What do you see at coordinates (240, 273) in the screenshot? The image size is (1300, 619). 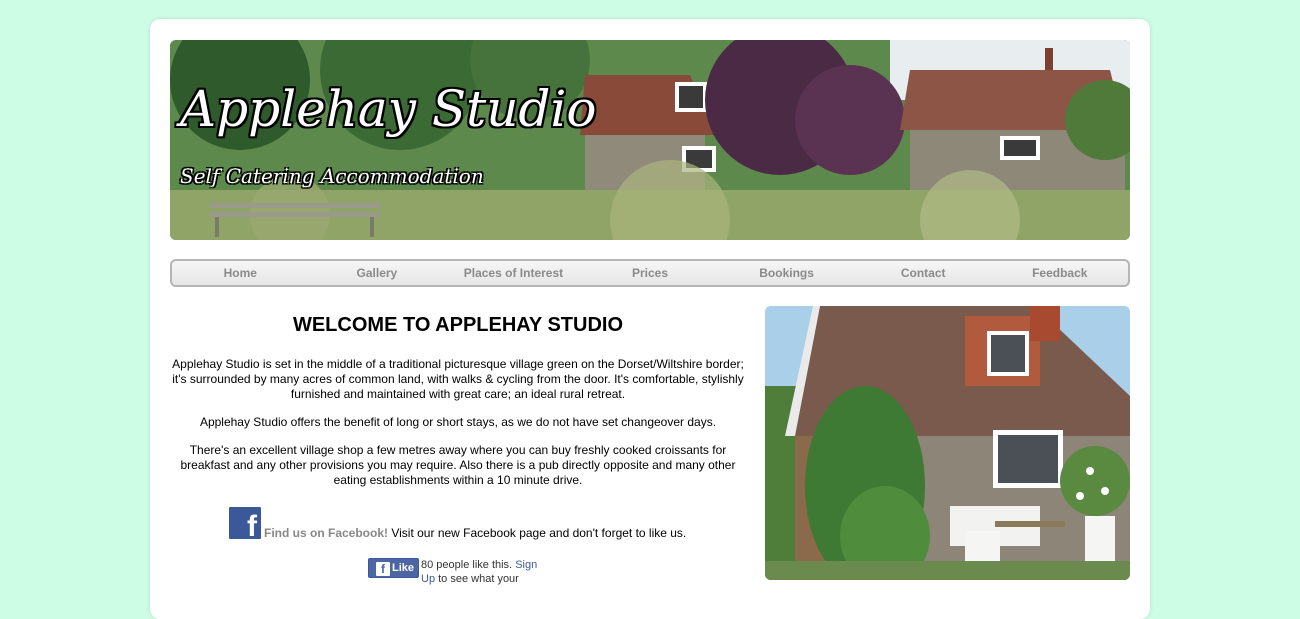 I see `nav-item-home: Home` at bounding box center [240, 273].